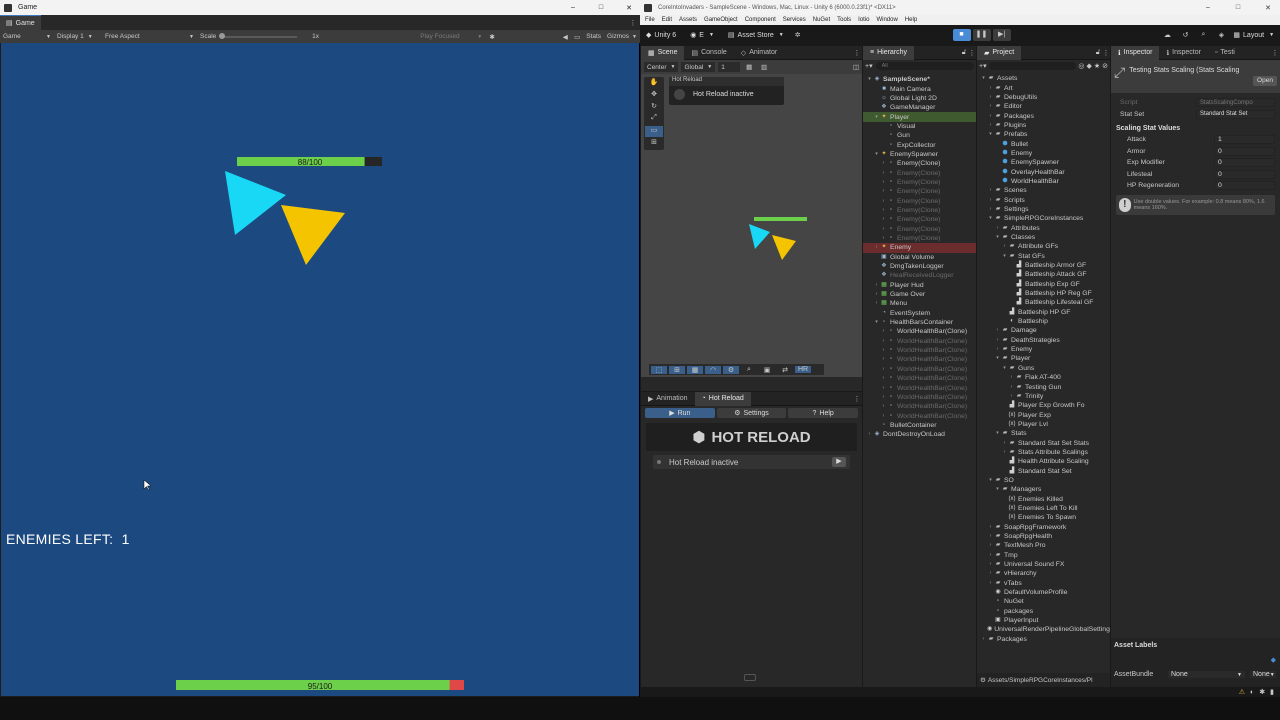 The image size is (1280, 720). I want to click on build-icon: ⚠, so click(1242, 692).